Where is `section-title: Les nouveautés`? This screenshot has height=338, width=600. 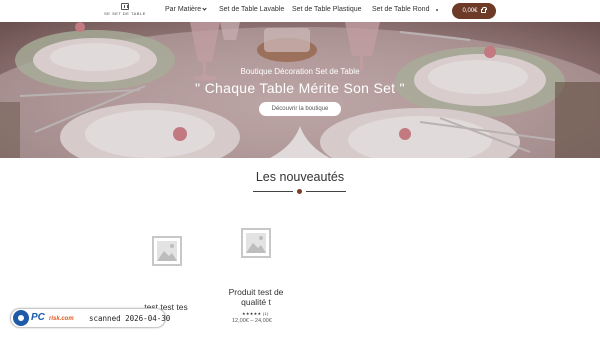 section-title: Les nouveautés is located at coordinates (300, 177).